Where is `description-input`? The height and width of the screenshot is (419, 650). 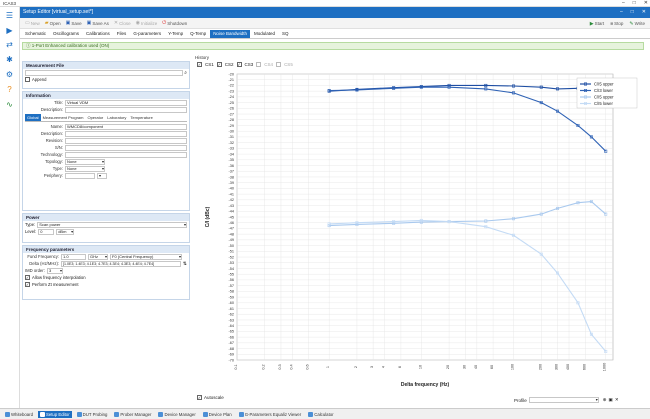 description-input is located at coordinates (126, 109).